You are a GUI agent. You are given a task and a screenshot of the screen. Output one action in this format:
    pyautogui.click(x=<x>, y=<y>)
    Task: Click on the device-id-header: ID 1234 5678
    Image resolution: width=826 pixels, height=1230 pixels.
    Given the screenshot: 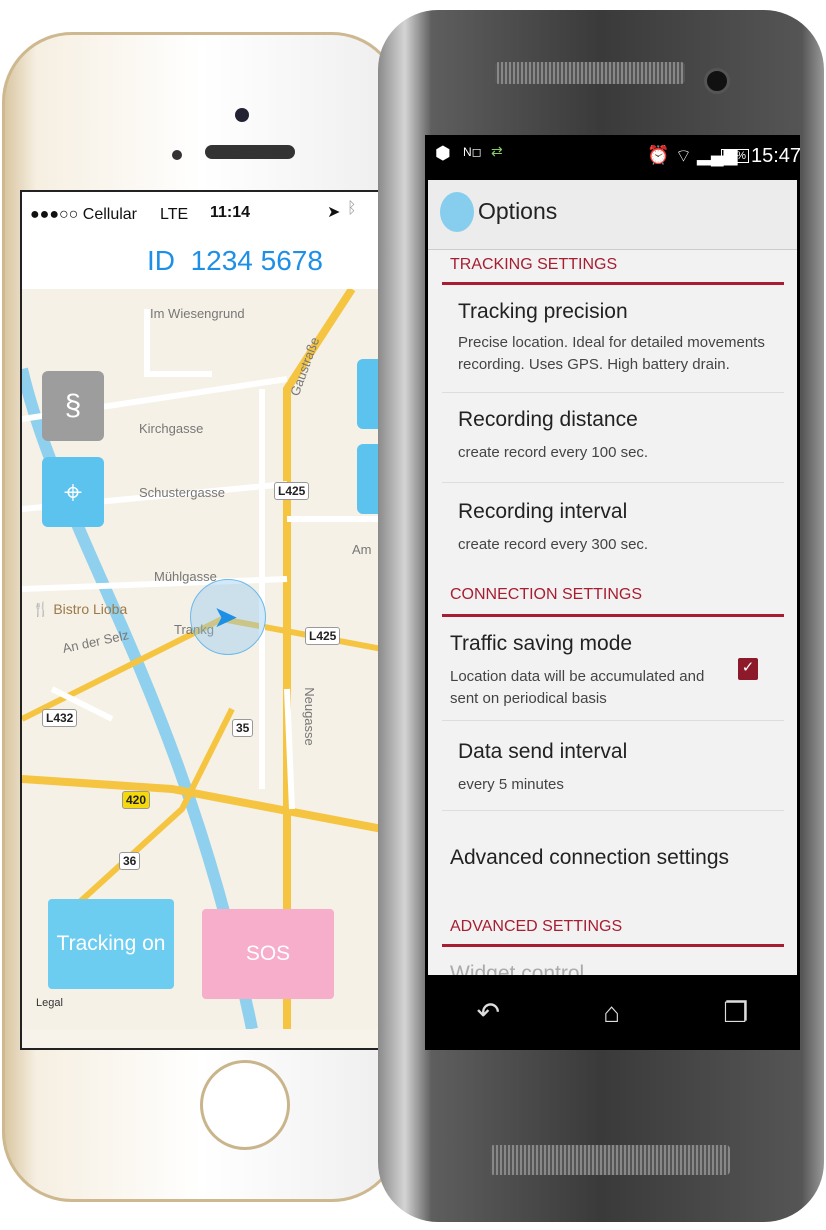 What is the action you would take?
    pyautogui.click(x=200, y=263)
    